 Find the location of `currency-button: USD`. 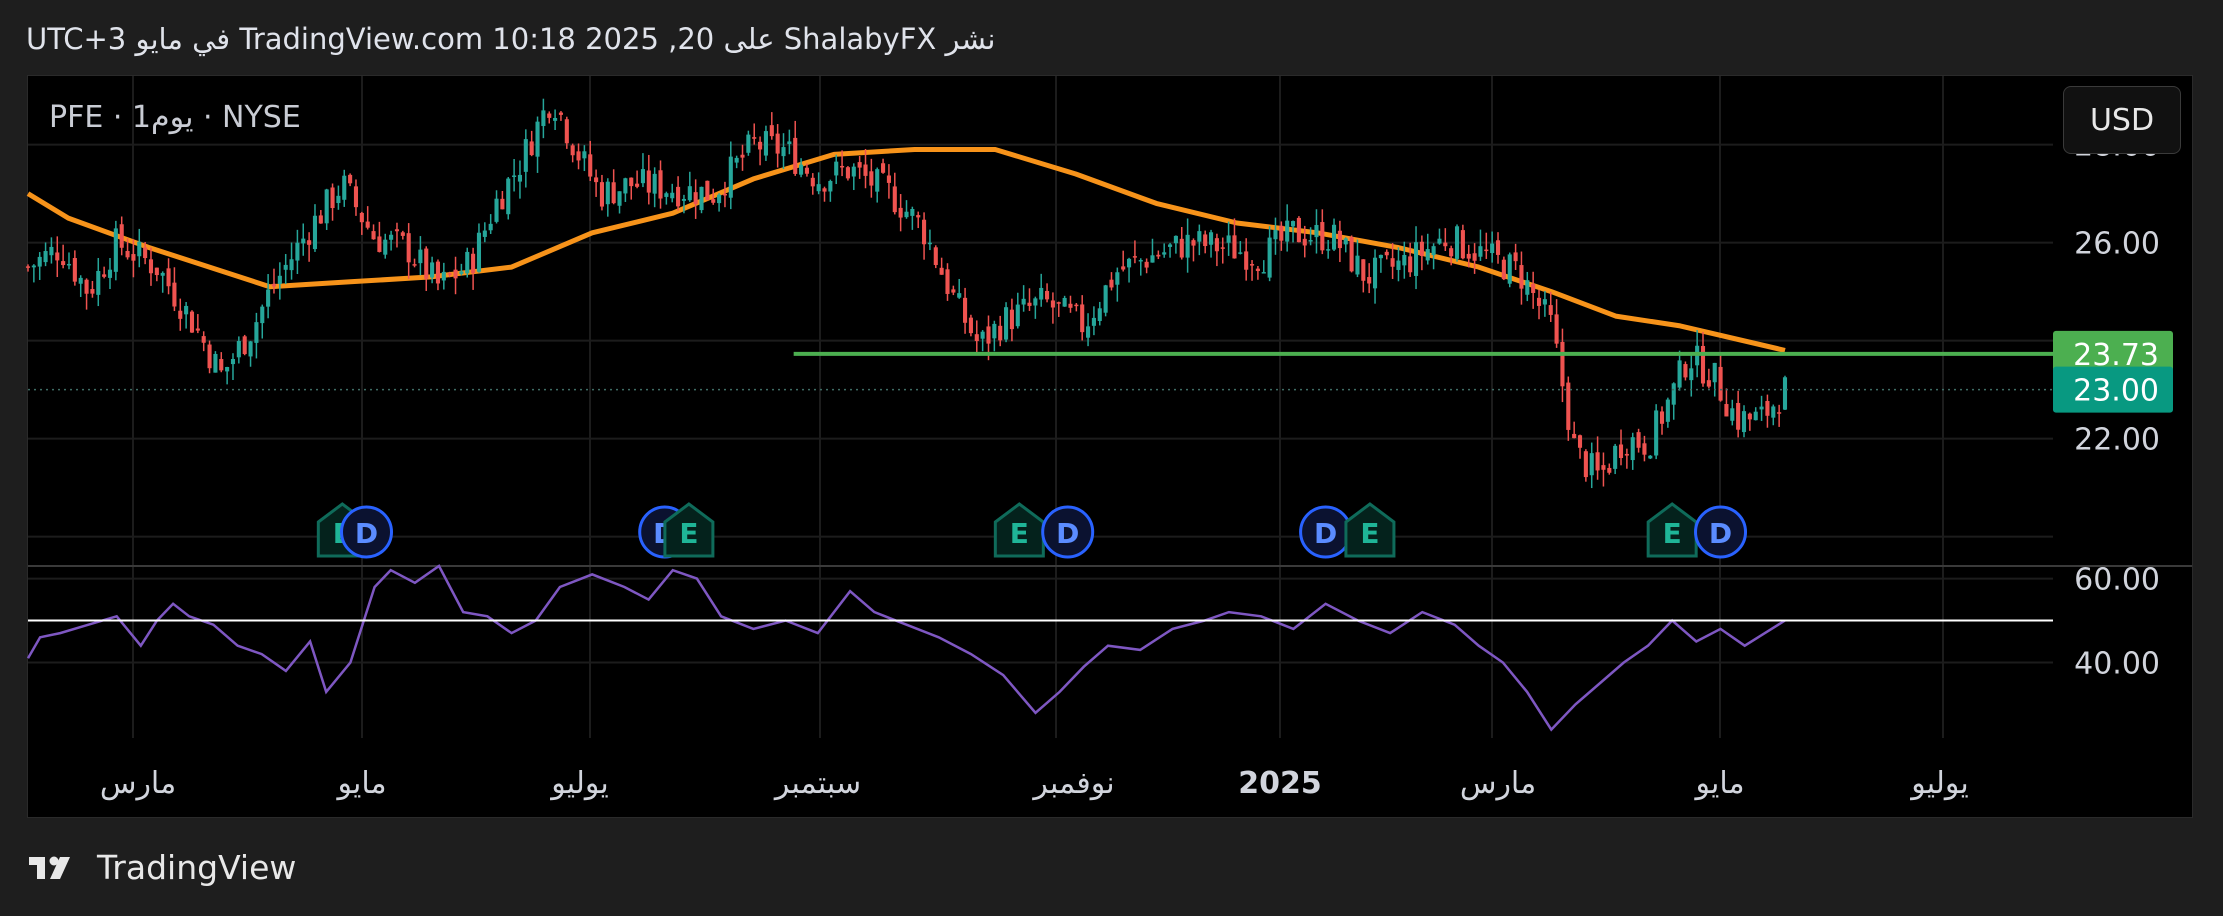

currency-button: USD is located at coordinates (2122, 120).